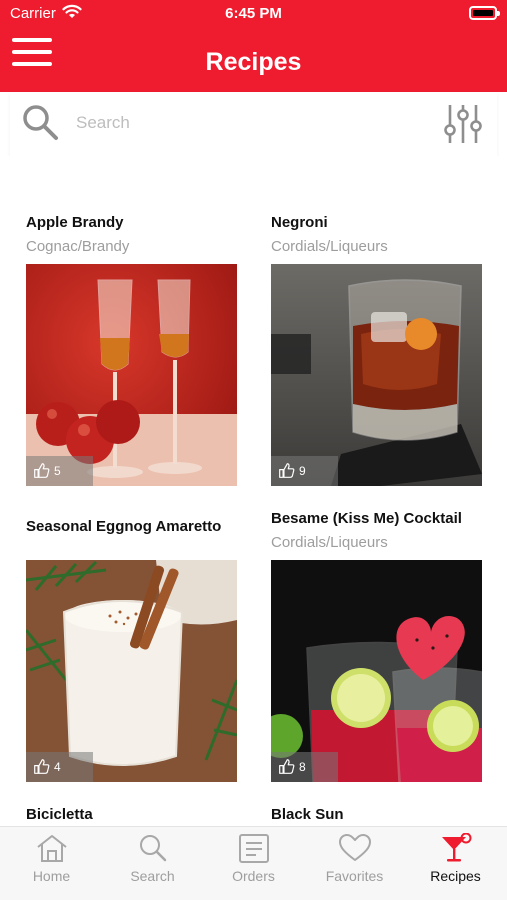  Describe the element at coordinates (455, 876) in the screenshot. I see `tab-label: Recipes` at that location.